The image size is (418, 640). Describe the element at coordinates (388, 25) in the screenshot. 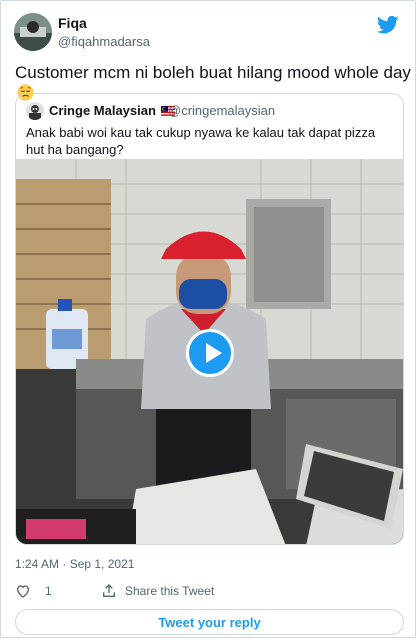

I see `twitter-bird-icon` at that location.